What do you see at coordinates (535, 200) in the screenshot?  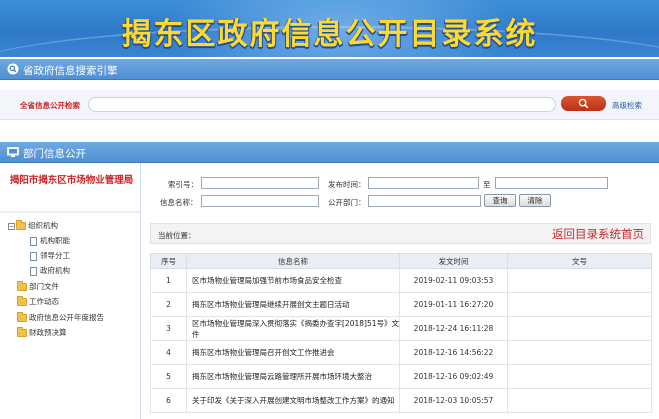 I see `clear-button: 清除` at bounding box center [535, 200].